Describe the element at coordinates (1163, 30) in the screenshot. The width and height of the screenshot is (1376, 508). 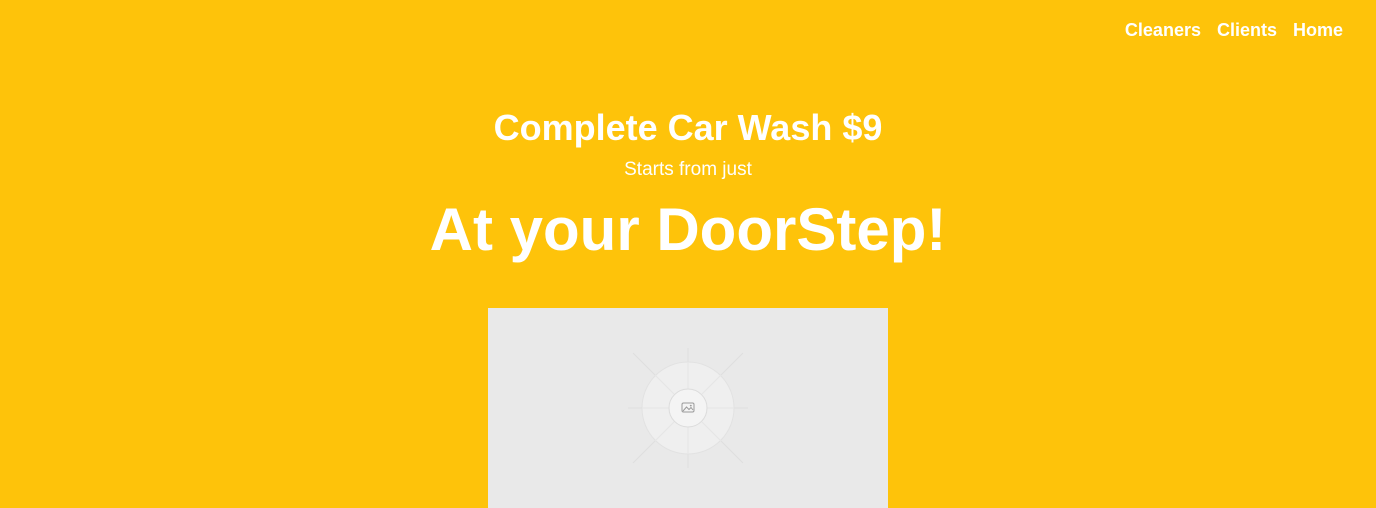
I see `nav-link-cleaners: Cleaners` at that location.